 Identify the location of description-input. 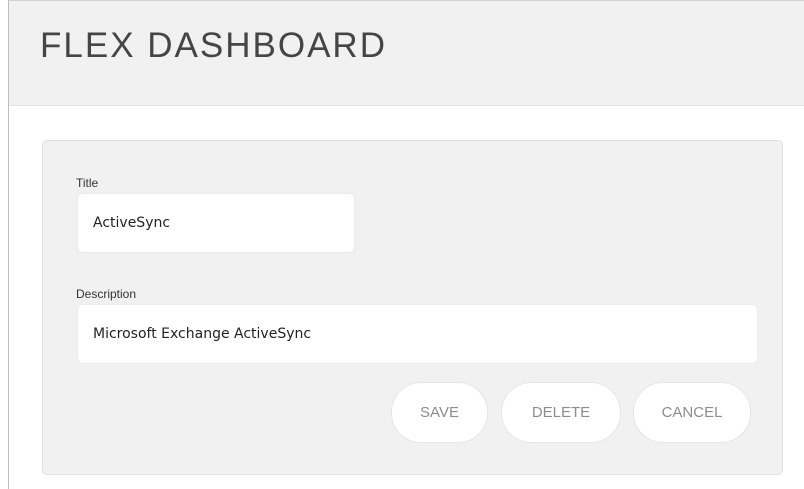
(417, 334).